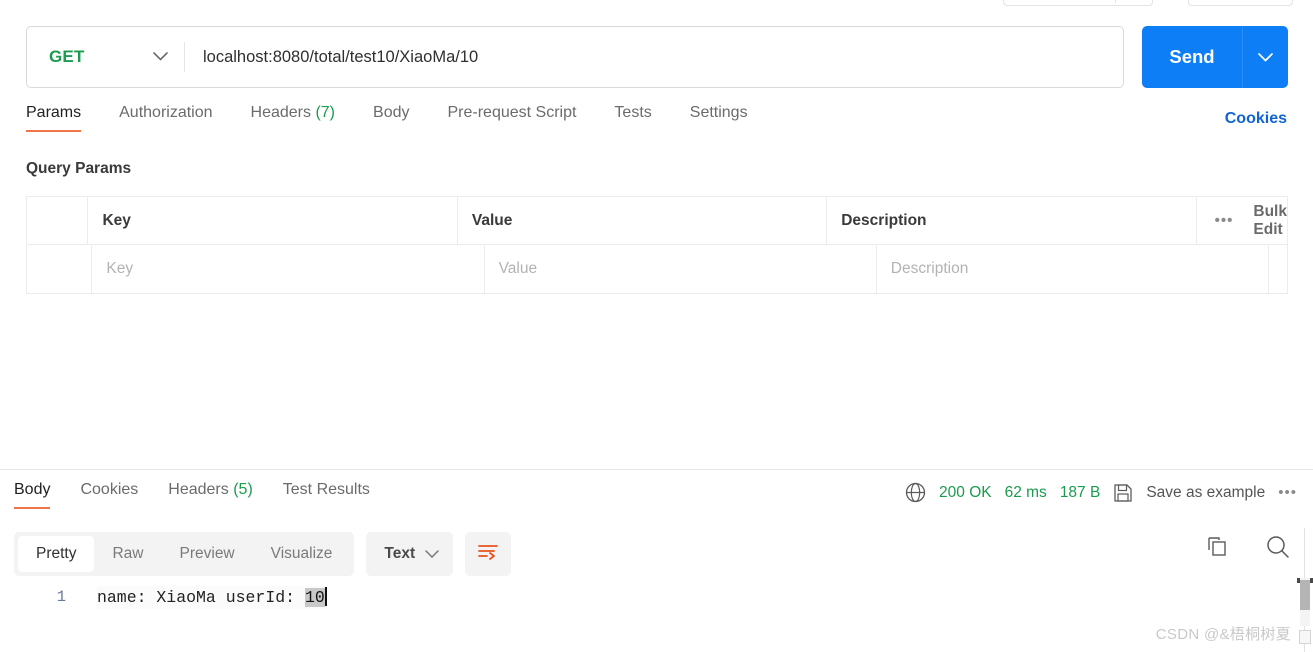  What do you see at coordinates (965, 492) in the screenshot?
I see `response-status: 200 OK` at bounding box center [965, 492].